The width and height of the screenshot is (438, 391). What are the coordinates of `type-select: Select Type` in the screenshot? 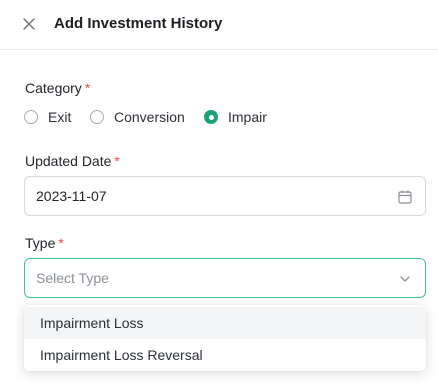 It's located at (225, 278).